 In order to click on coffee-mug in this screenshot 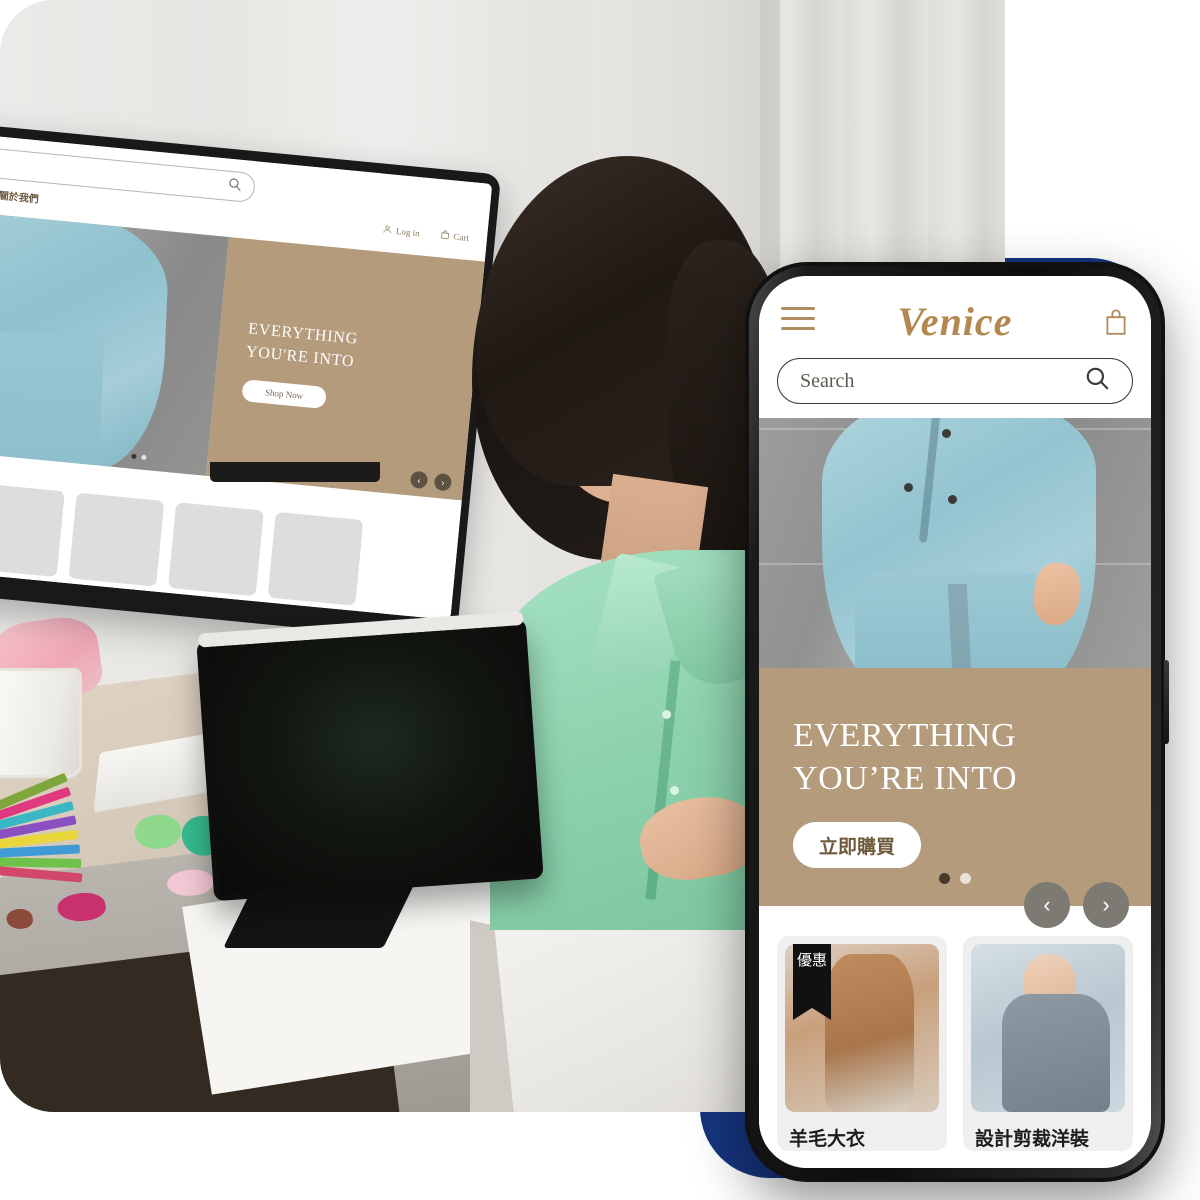, I will do `click(41, 723)`.